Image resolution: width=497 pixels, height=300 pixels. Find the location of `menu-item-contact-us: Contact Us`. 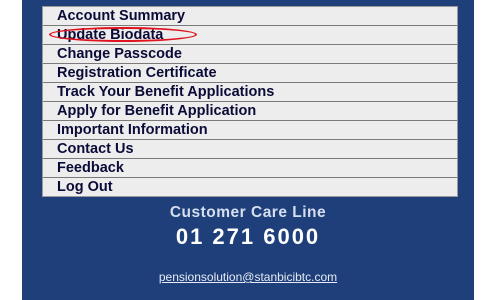

menu-item-contact-us: Contact Us is located at coordinates (250, 149).